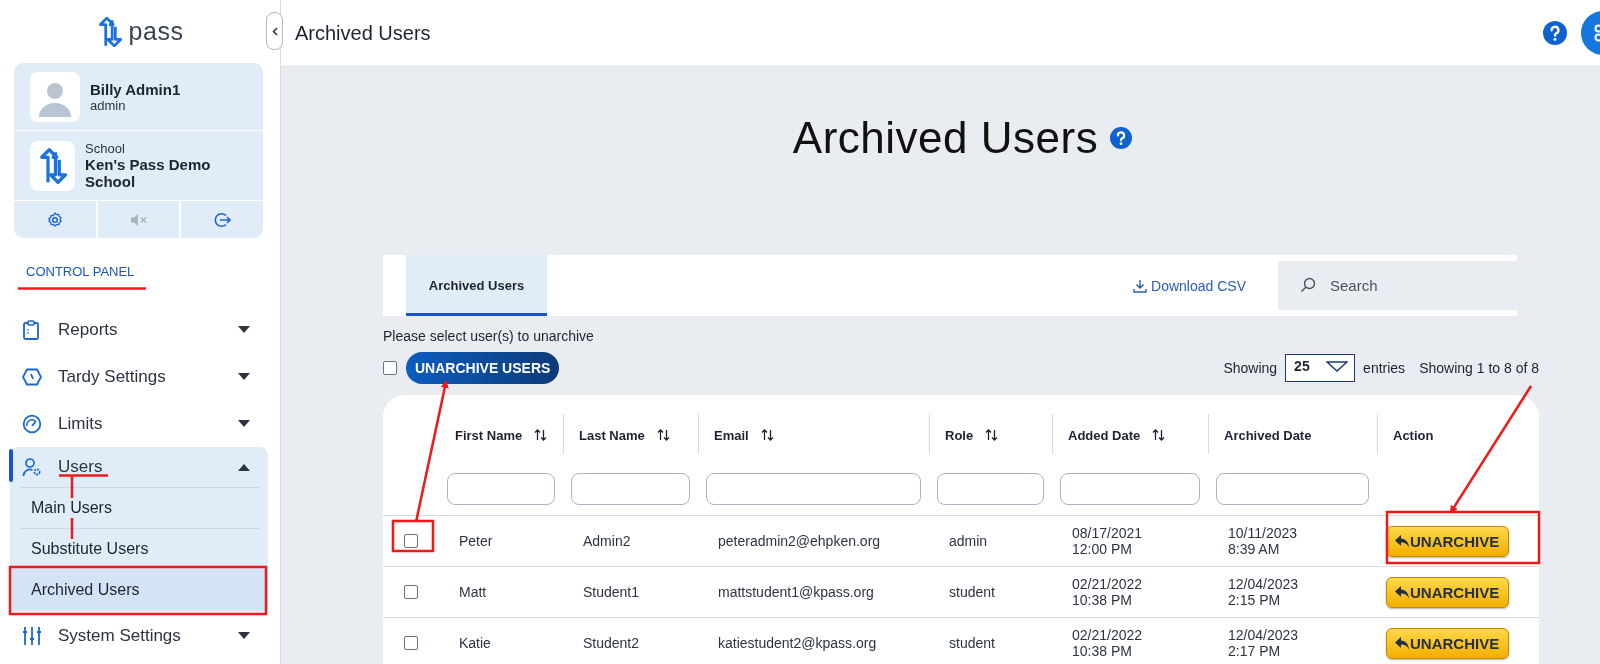  Describe the element at coordinates (81, 272) in the screenshot. I see `section-heading: CONTROL PANEL` at that location.